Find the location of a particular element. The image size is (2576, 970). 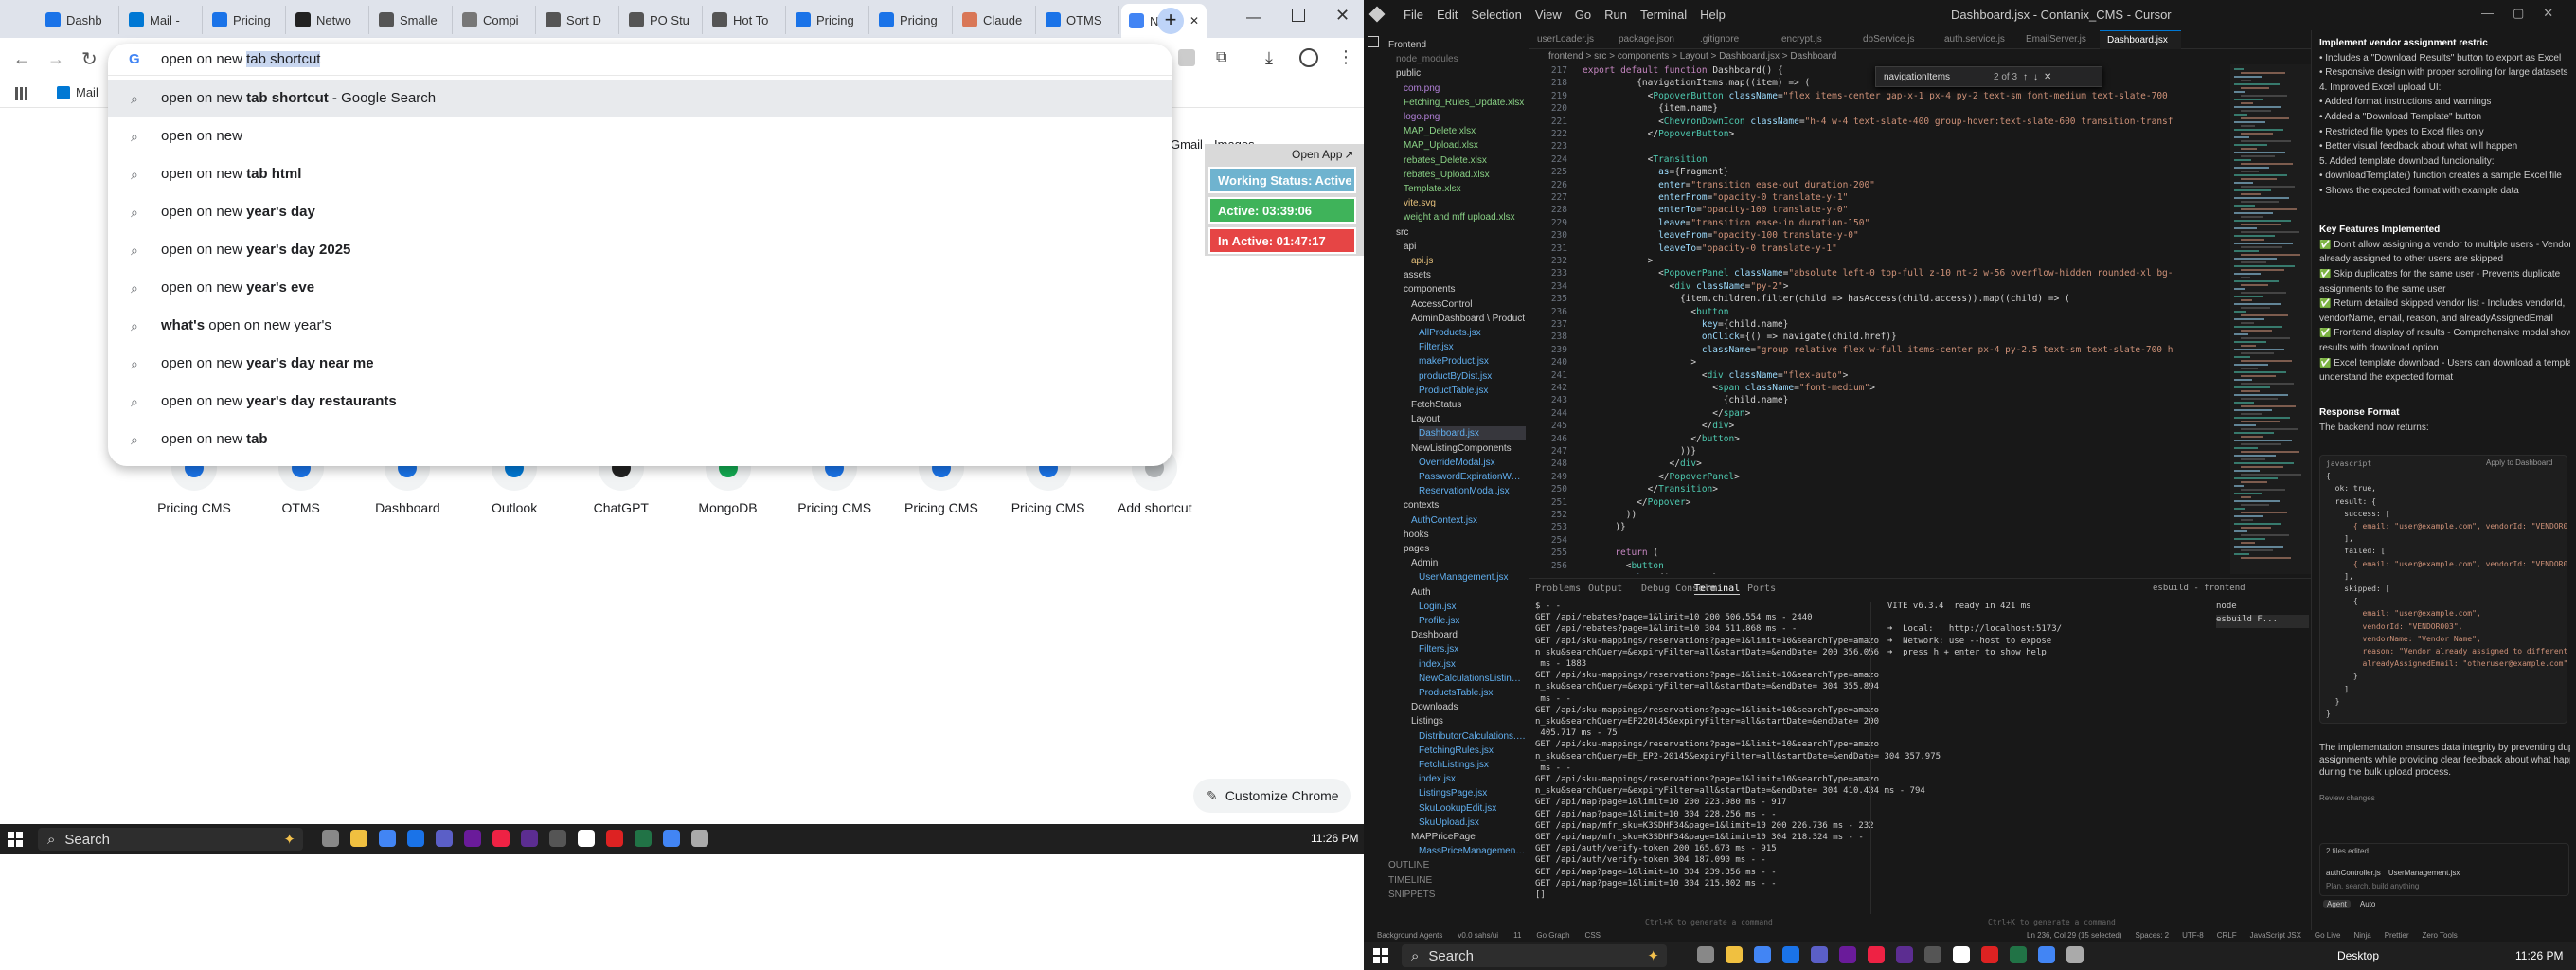

explorer-item: Dashboard.jsx is located at coordinates (1472, 433).